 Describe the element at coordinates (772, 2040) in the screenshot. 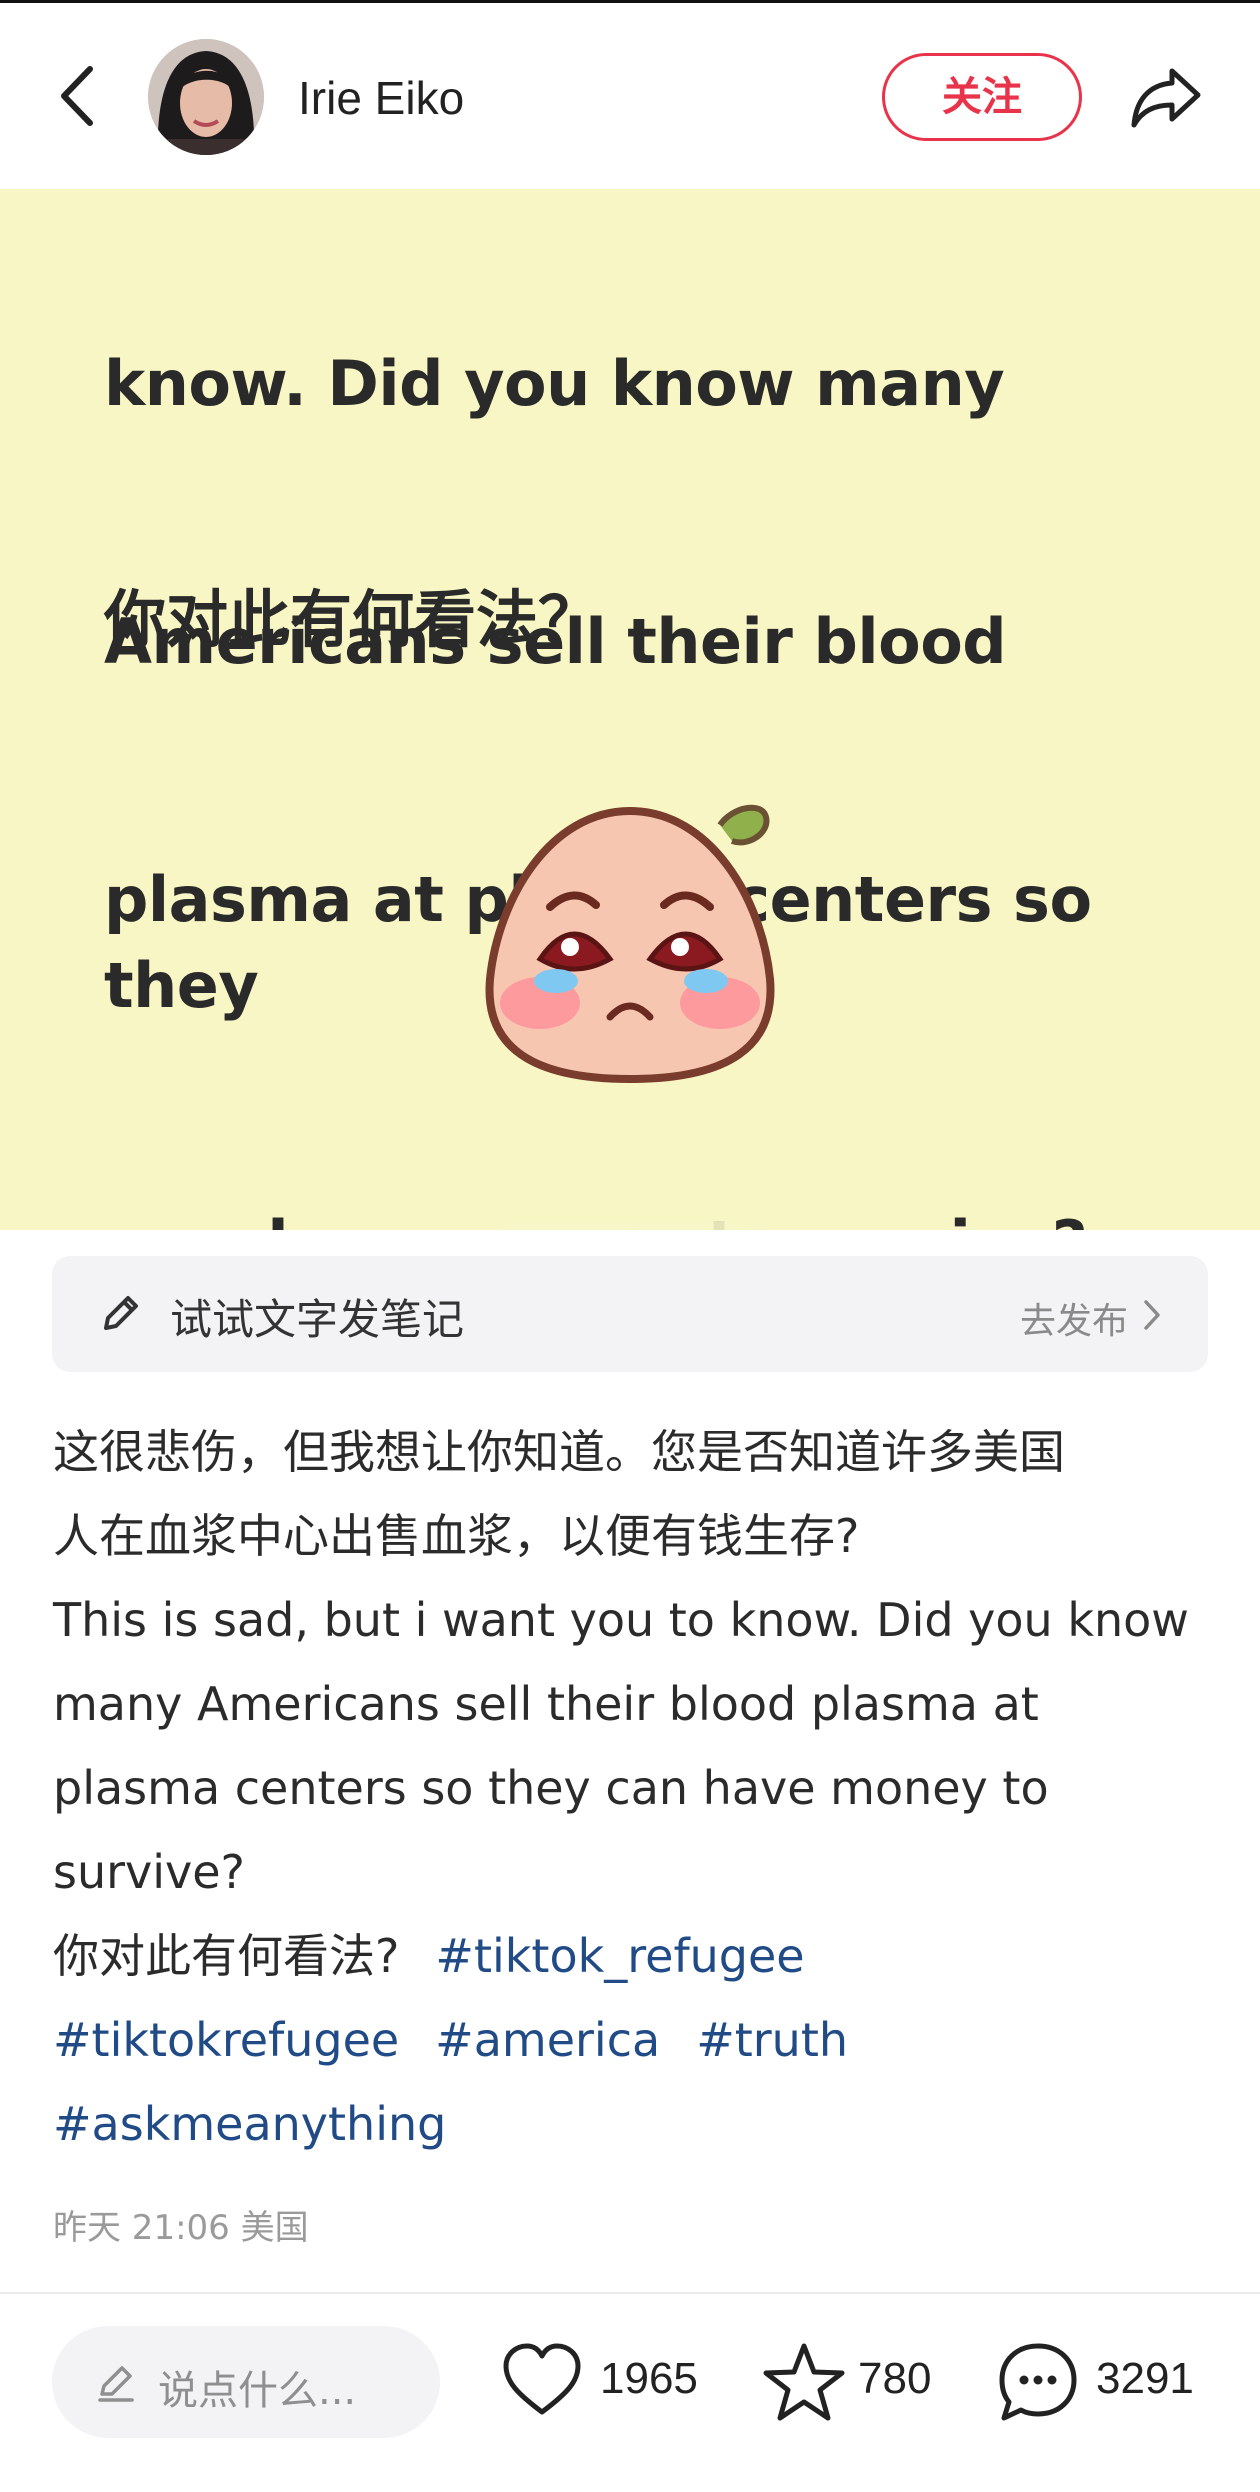

I see `hashtag-link: #truth` at that location.